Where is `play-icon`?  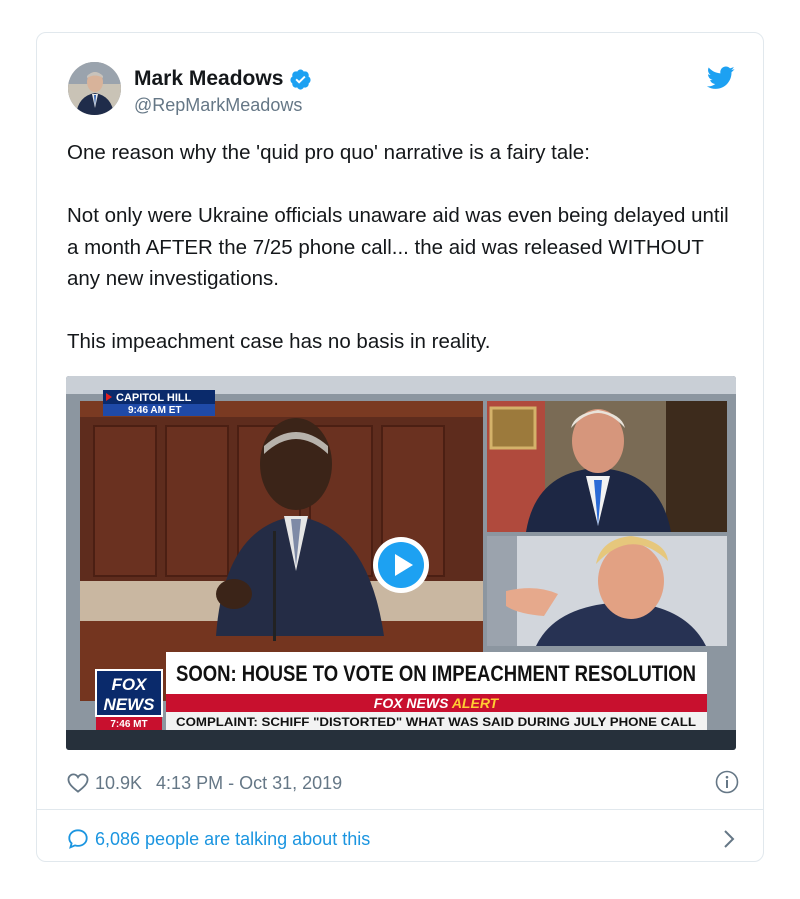 play-icon is located at coordinates (401, 565).